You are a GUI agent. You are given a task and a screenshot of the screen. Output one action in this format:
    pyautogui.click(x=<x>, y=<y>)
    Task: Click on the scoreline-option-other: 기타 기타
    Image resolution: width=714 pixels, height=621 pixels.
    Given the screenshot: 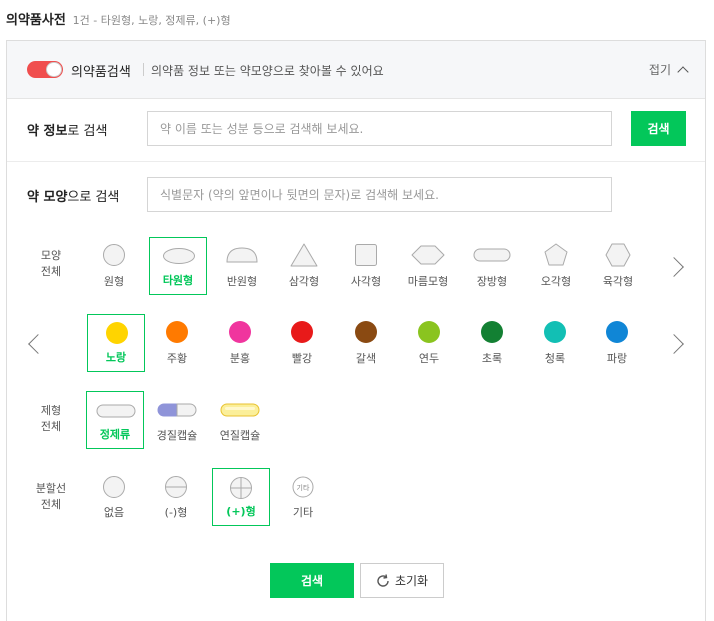 What is the action you would take?
    pyautogui.click(x=303, y=497)
    